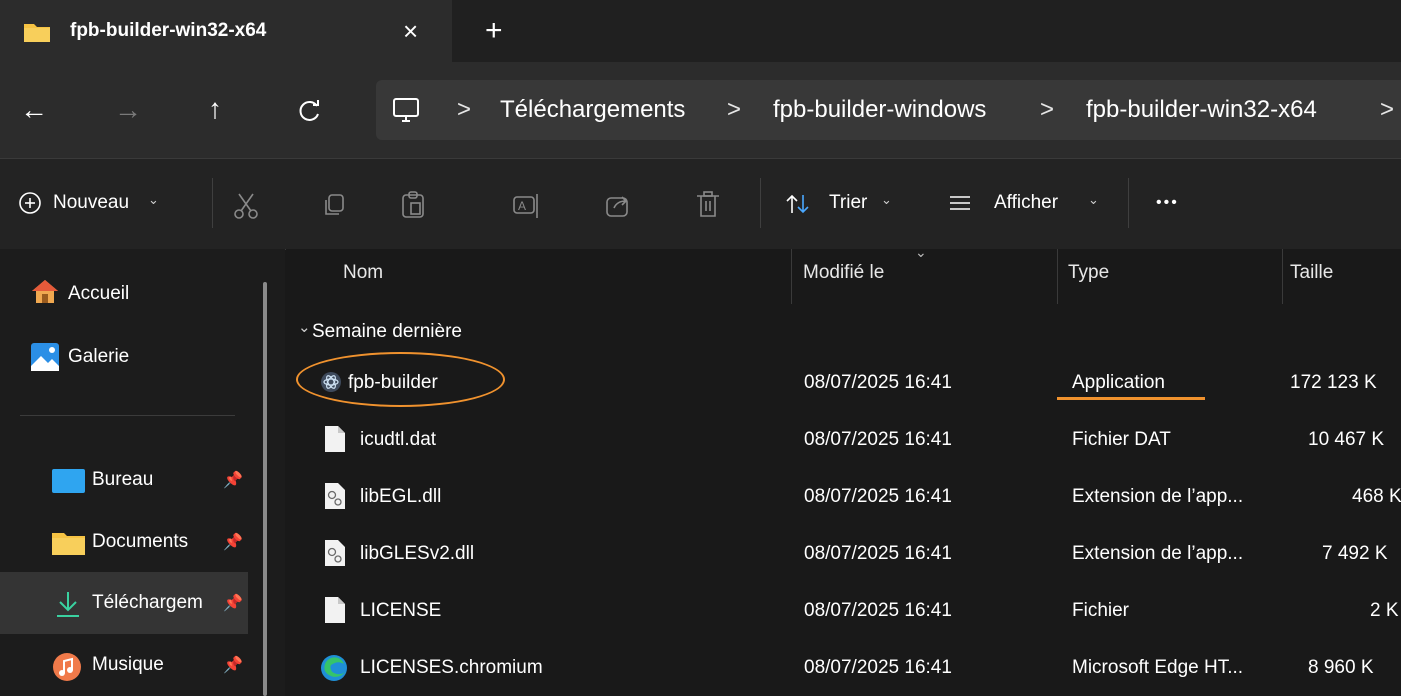 The height and width of the screenshot is (696, 1401). Describe the element at coordinates (398, 439) in the screenshot. I see `file-name: icudtl.dat` at that location.